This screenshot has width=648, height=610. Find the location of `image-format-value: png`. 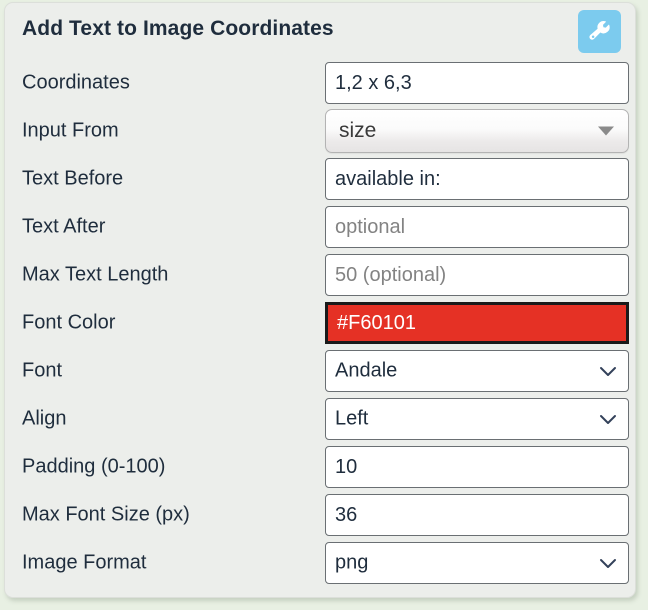

image-format-value: png is located at coordinates (352, 562).